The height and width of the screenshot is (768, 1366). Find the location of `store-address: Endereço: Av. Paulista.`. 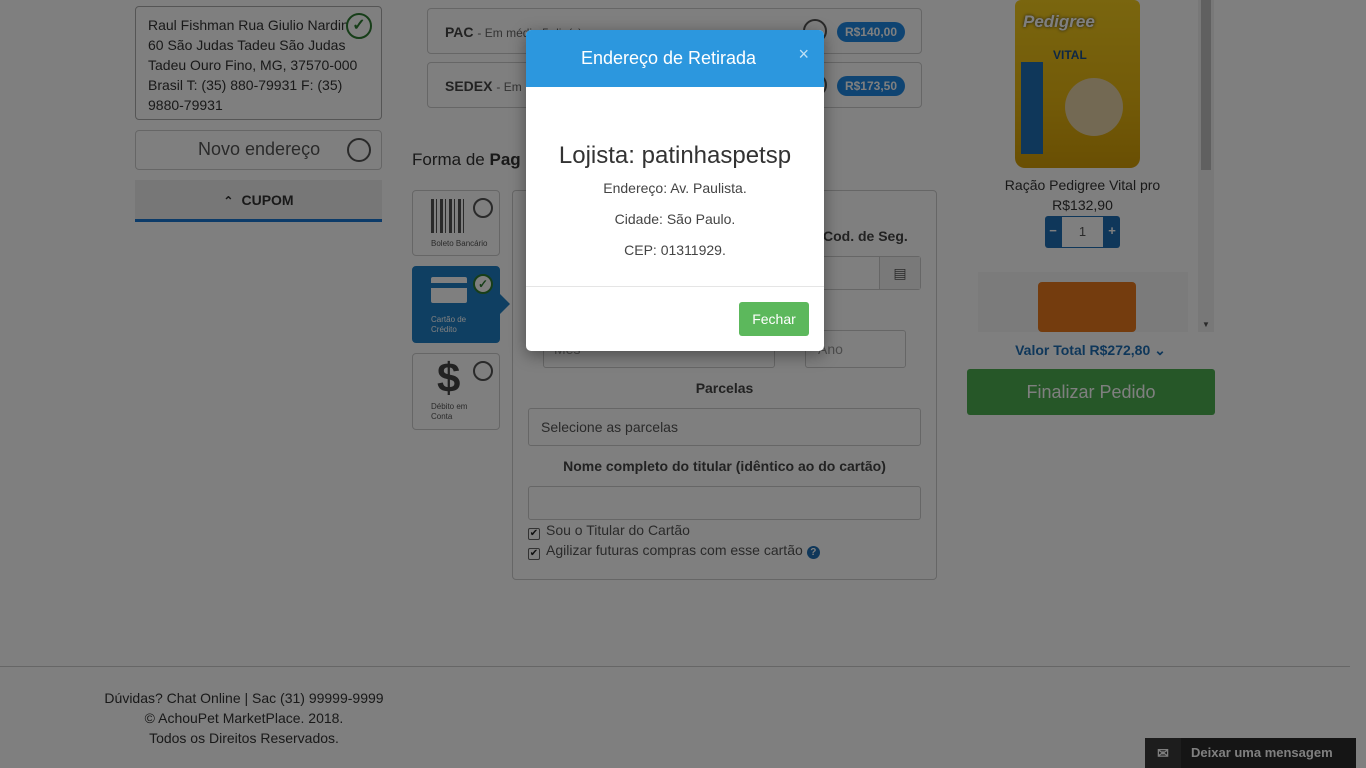

store-address: Endereço: Av. Paulista. is located at coordinates (675, 188).